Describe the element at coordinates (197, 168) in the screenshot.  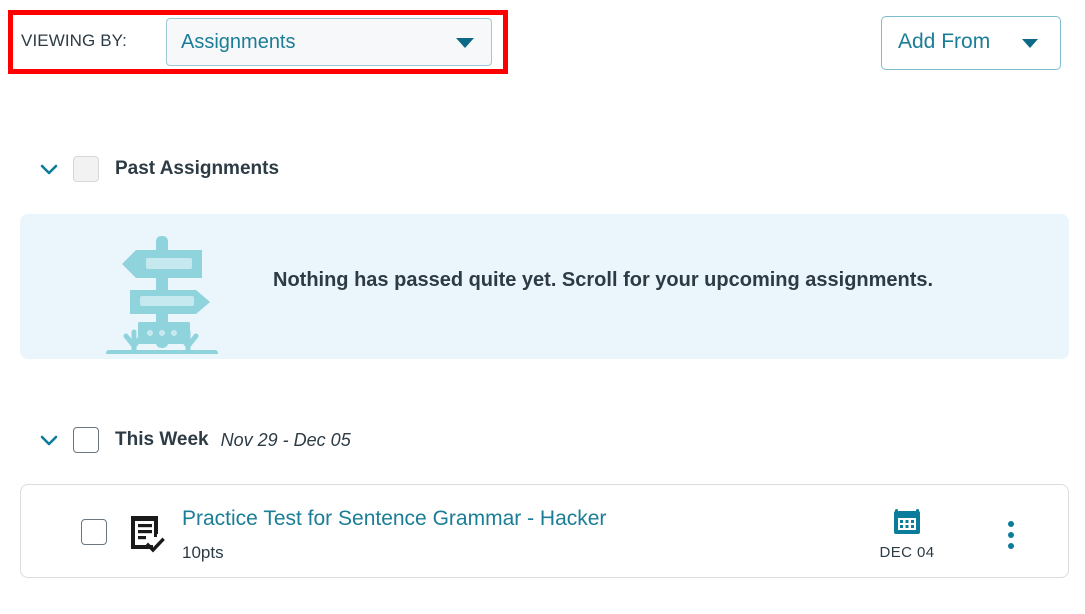
I see `section-title-past-assignments: Past Assignments` at that location.